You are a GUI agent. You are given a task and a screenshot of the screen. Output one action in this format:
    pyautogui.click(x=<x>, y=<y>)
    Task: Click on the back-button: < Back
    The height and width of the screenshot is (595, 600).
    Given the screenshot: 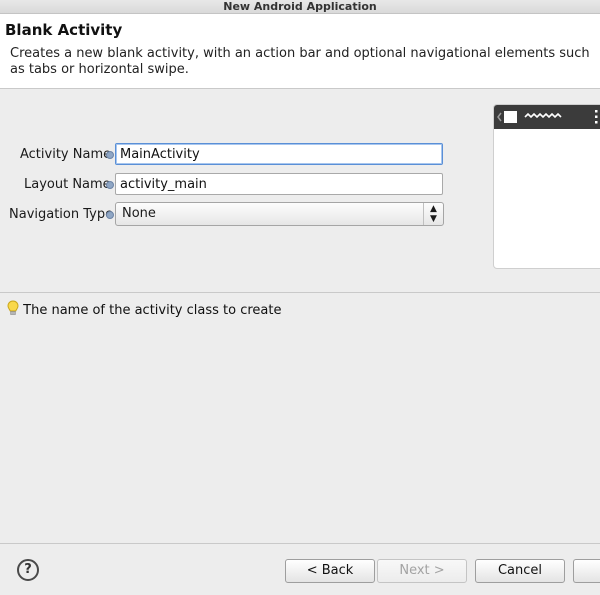 What is the action you would take?
    pyautogui.click(x=330, y=571)
    